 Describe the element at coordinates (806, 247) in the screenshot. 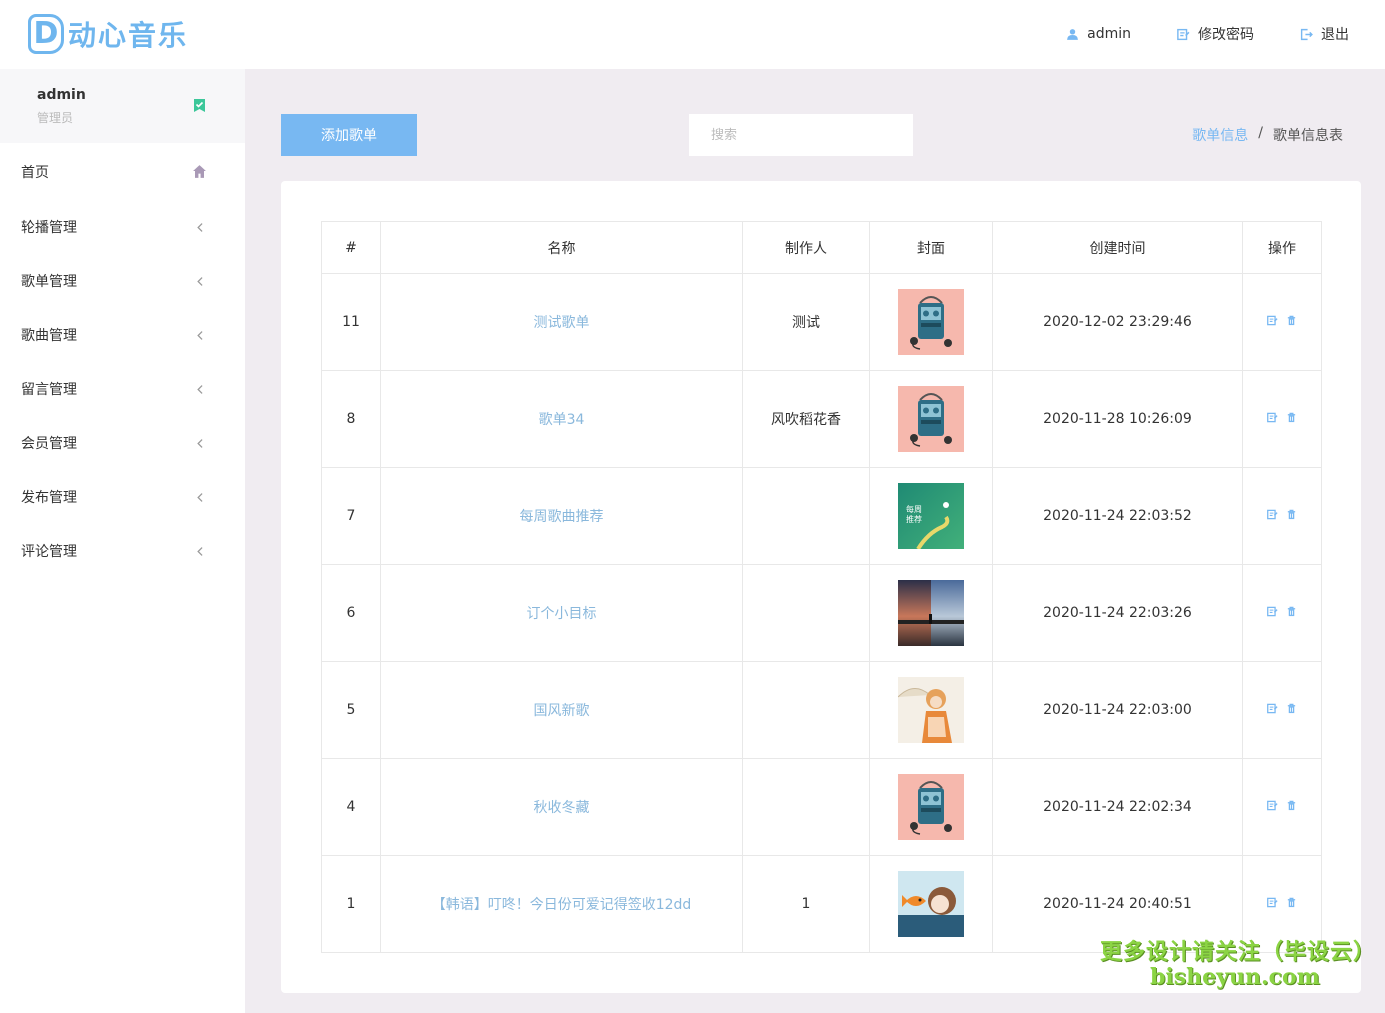

I see `column-header-creator: 制作人` at that location.